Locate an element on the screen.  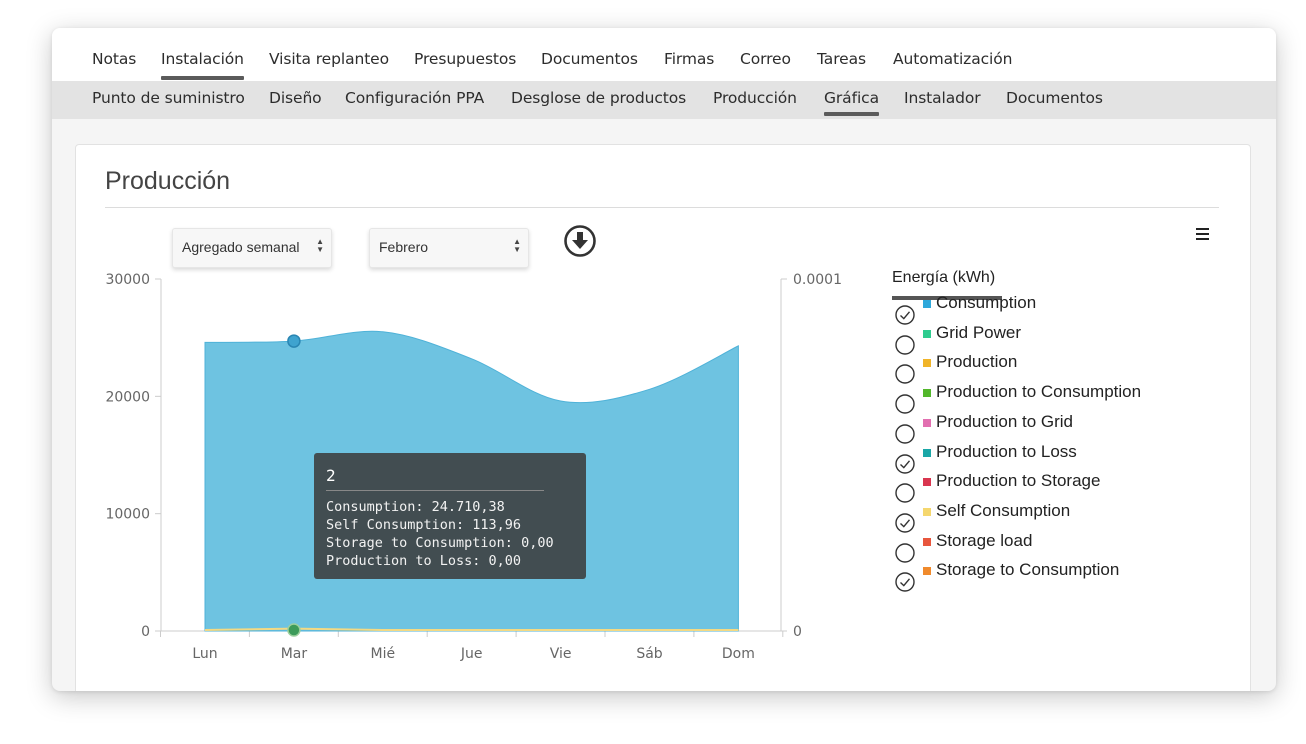
tooltip-row: Production to Loss: 0,00 is located at coordinates (424, 561).